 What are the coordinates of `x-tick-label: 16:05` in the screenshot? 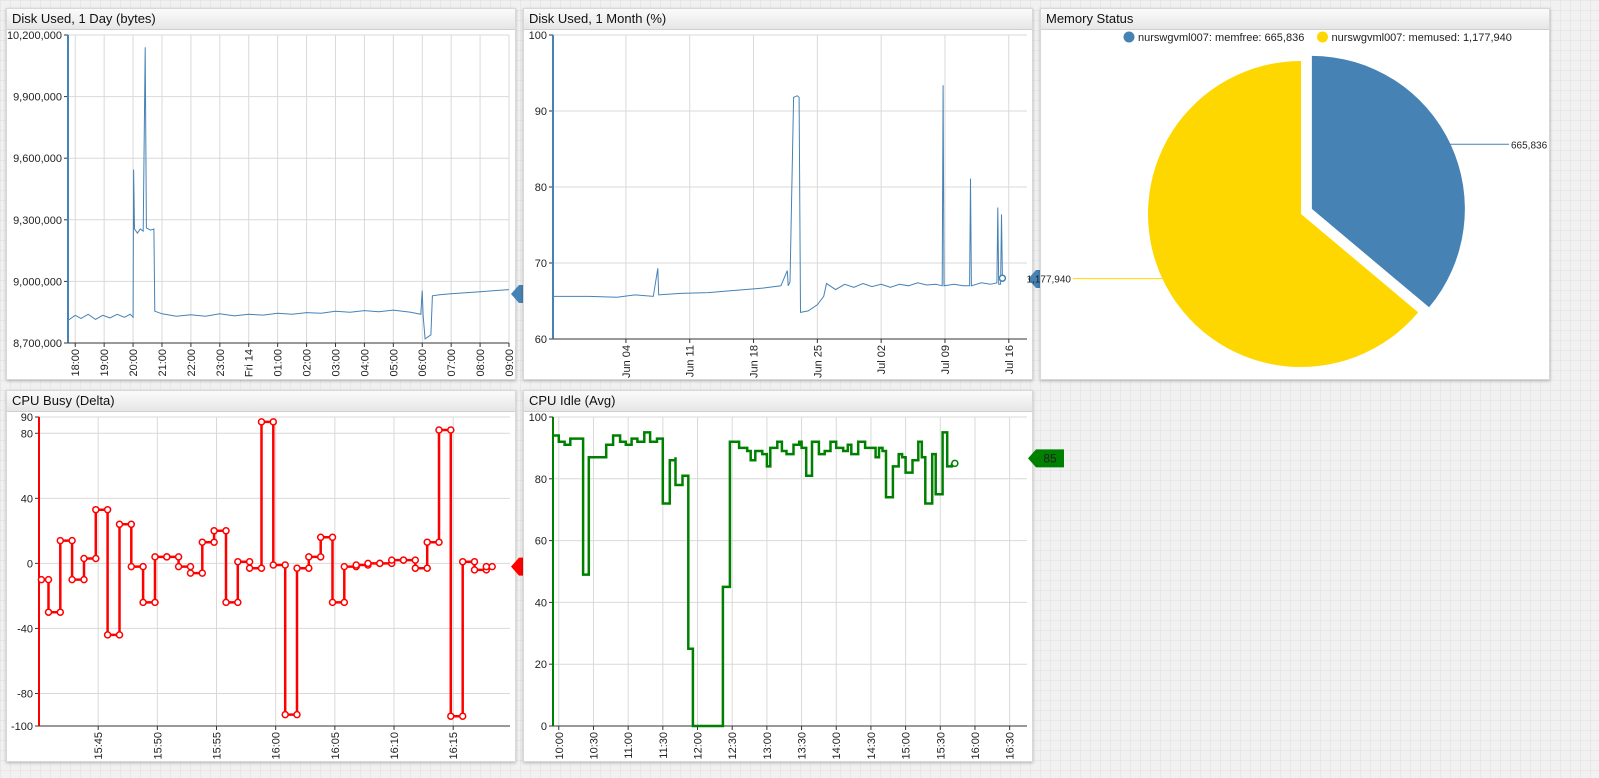 It's located at (336, 746).